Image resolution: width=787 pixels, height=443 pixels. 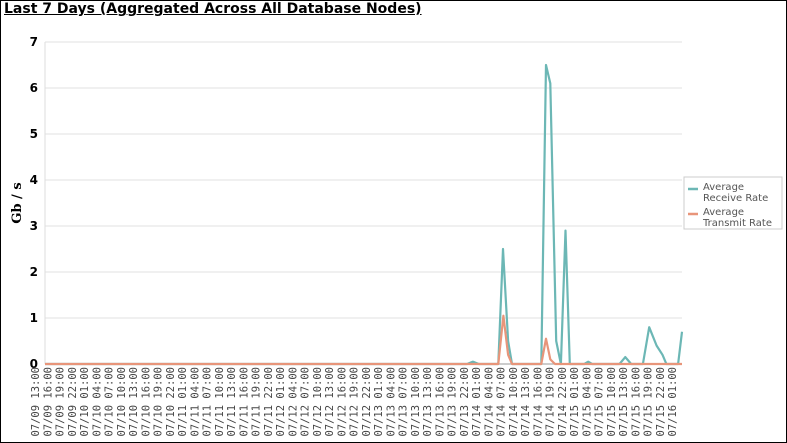 I want to click on x-tick-label: 07/15 04:00, so click(x=587, y=402).